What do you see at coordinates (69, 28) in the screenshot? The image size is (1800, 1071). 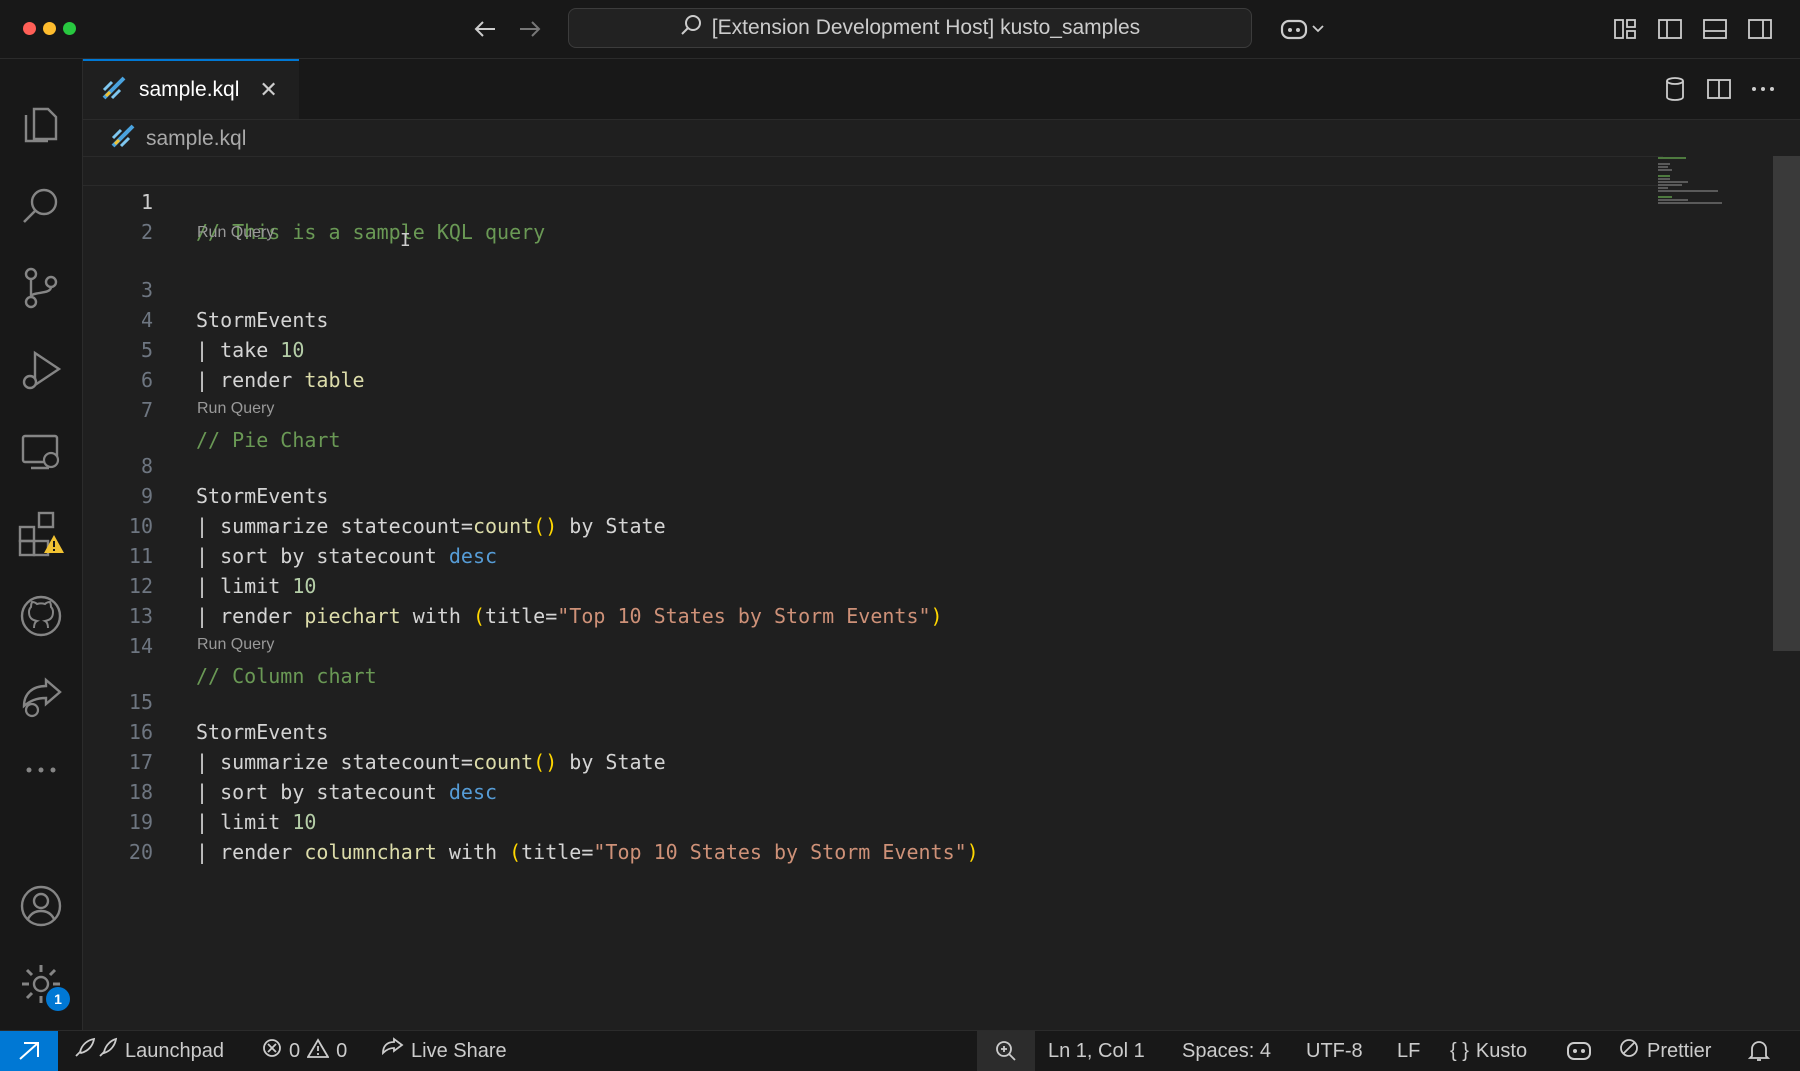 I see `maximize-window-button` at bounding box center [69, 28].